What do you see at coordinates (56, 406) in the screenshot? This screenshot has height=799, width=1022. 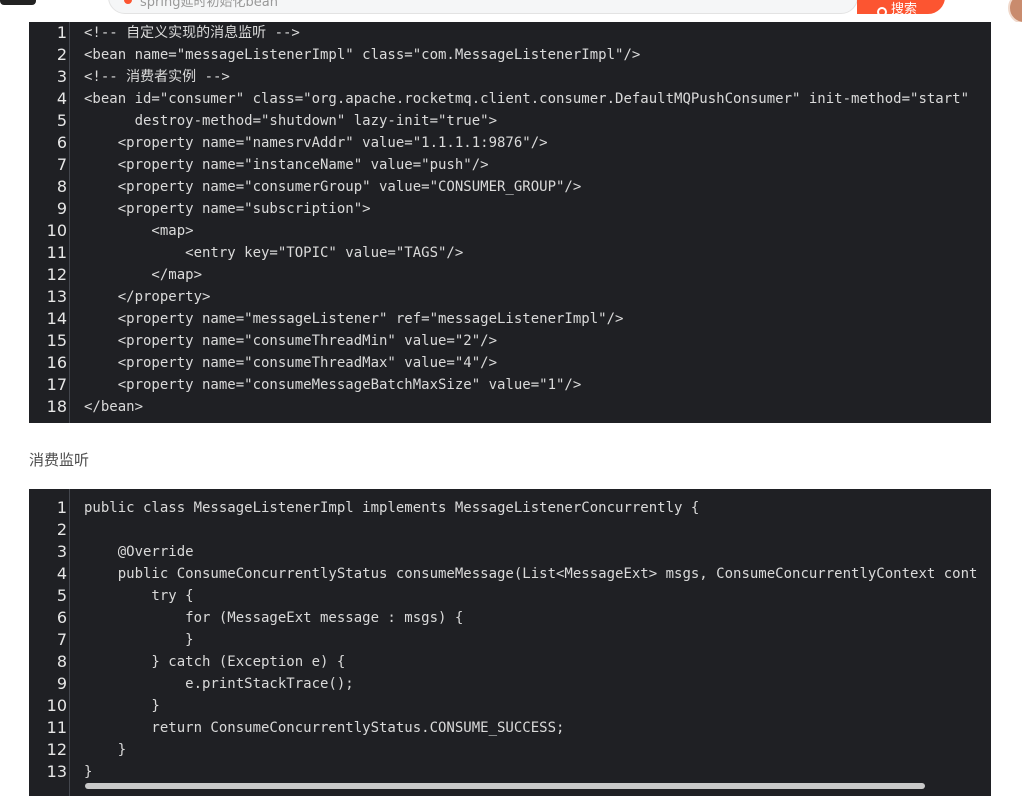 I see `line-number: 18` at bounding box center [56, 406].